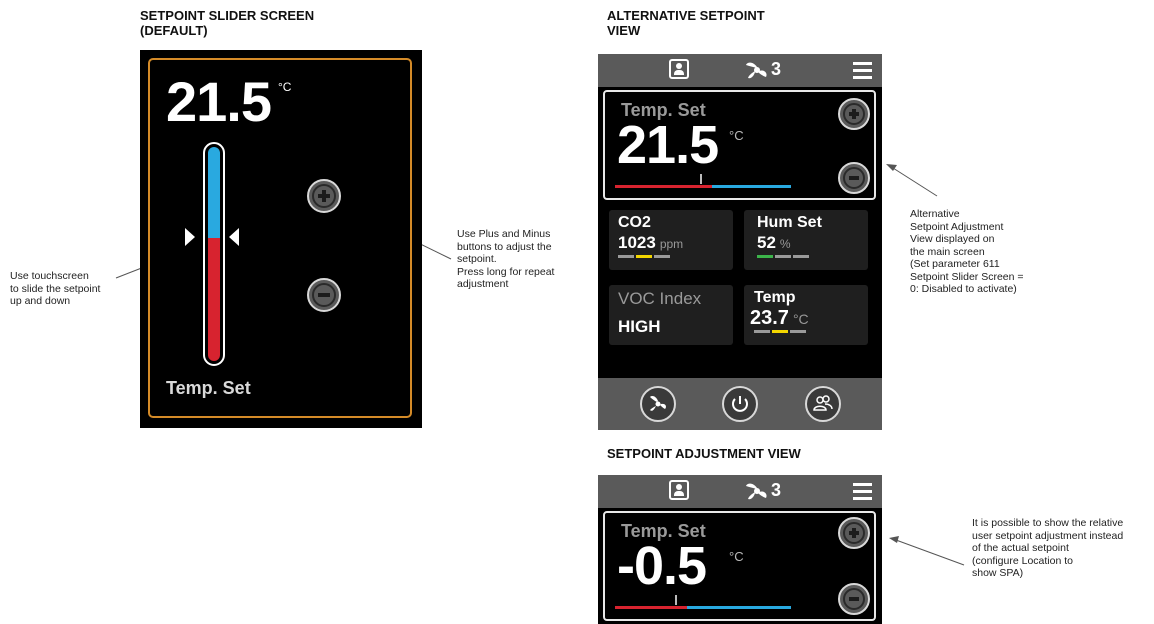  What do you see at coordinates (806, 240) in the screenshot?
I see `humidity-tile: Hum Set 52%` at bounding box center [806, 240].